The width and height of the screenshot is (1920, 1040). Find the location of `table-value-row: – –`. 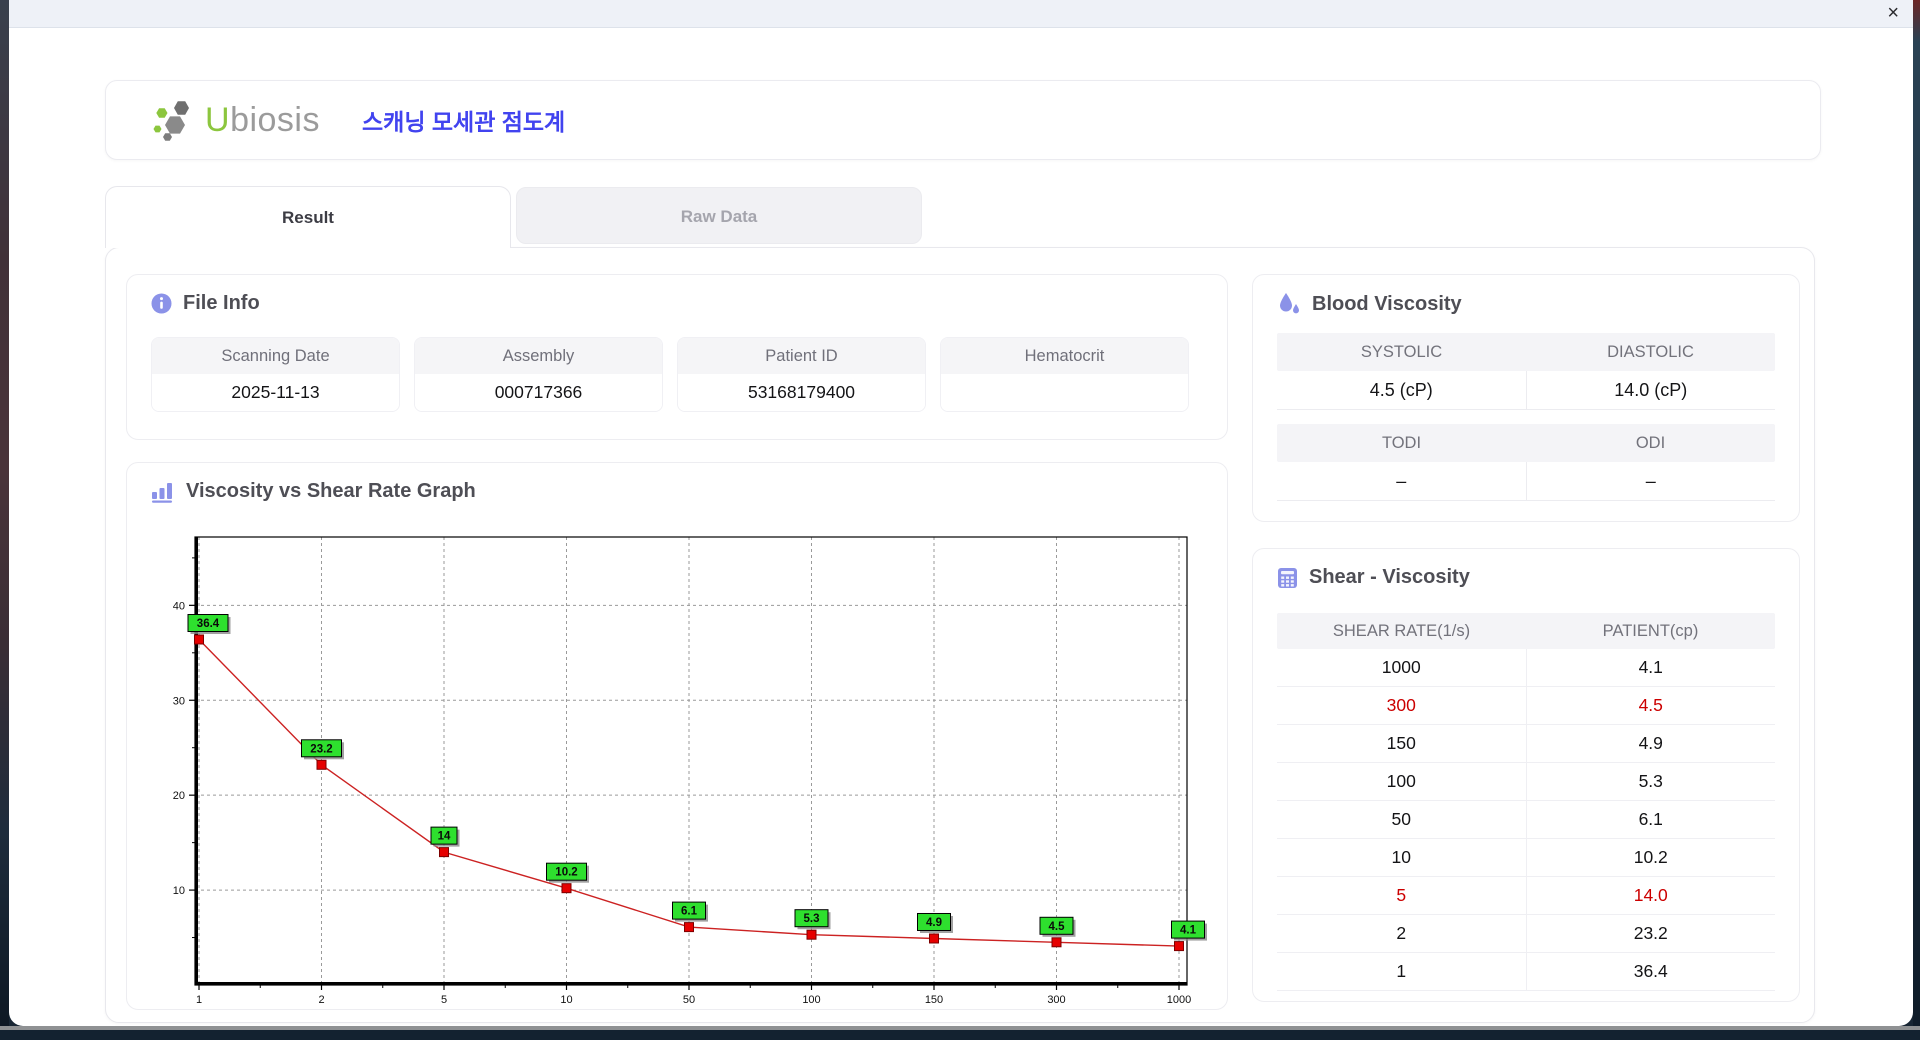

table-value-row: – – is located at coordinates (1526, 481).